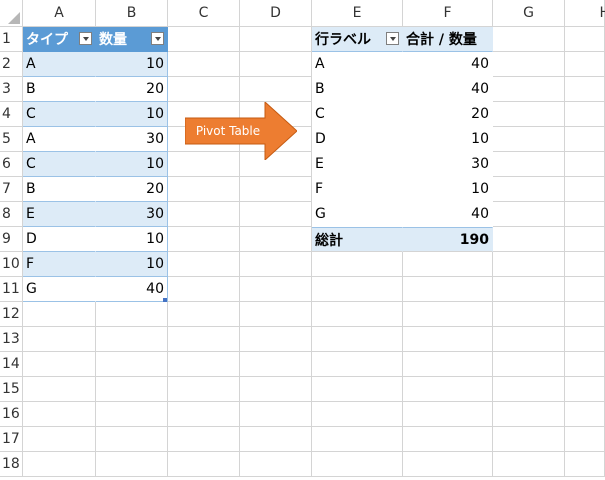 This screenshot has height=480, width=605. Describe the element at coordinates (59, 39) in the screenshot. I see `table-header-type: タイプ` at that location.